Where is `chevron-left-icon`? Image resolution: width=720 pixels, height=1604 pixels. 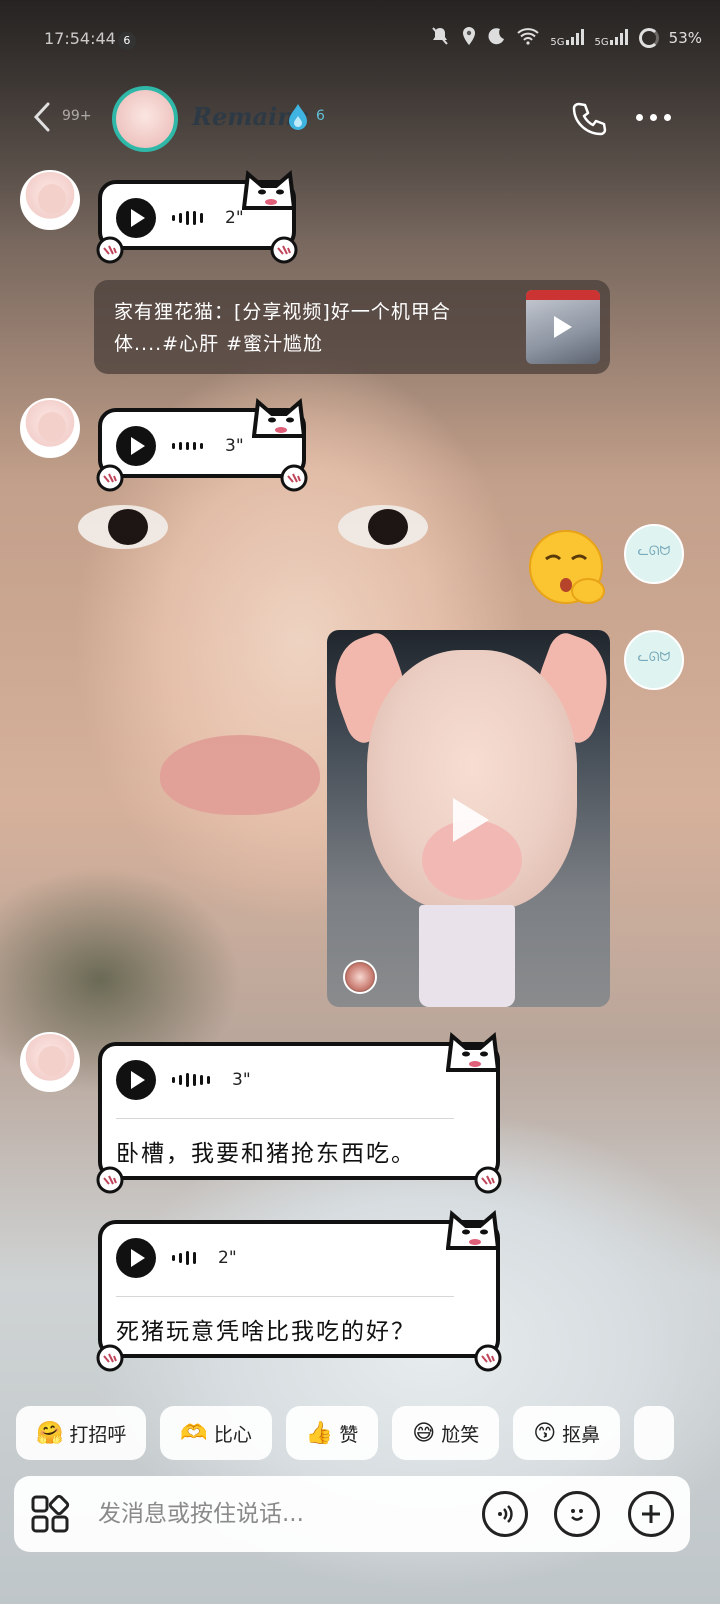
chevron-left-icon is located at coordinates (41, 117).